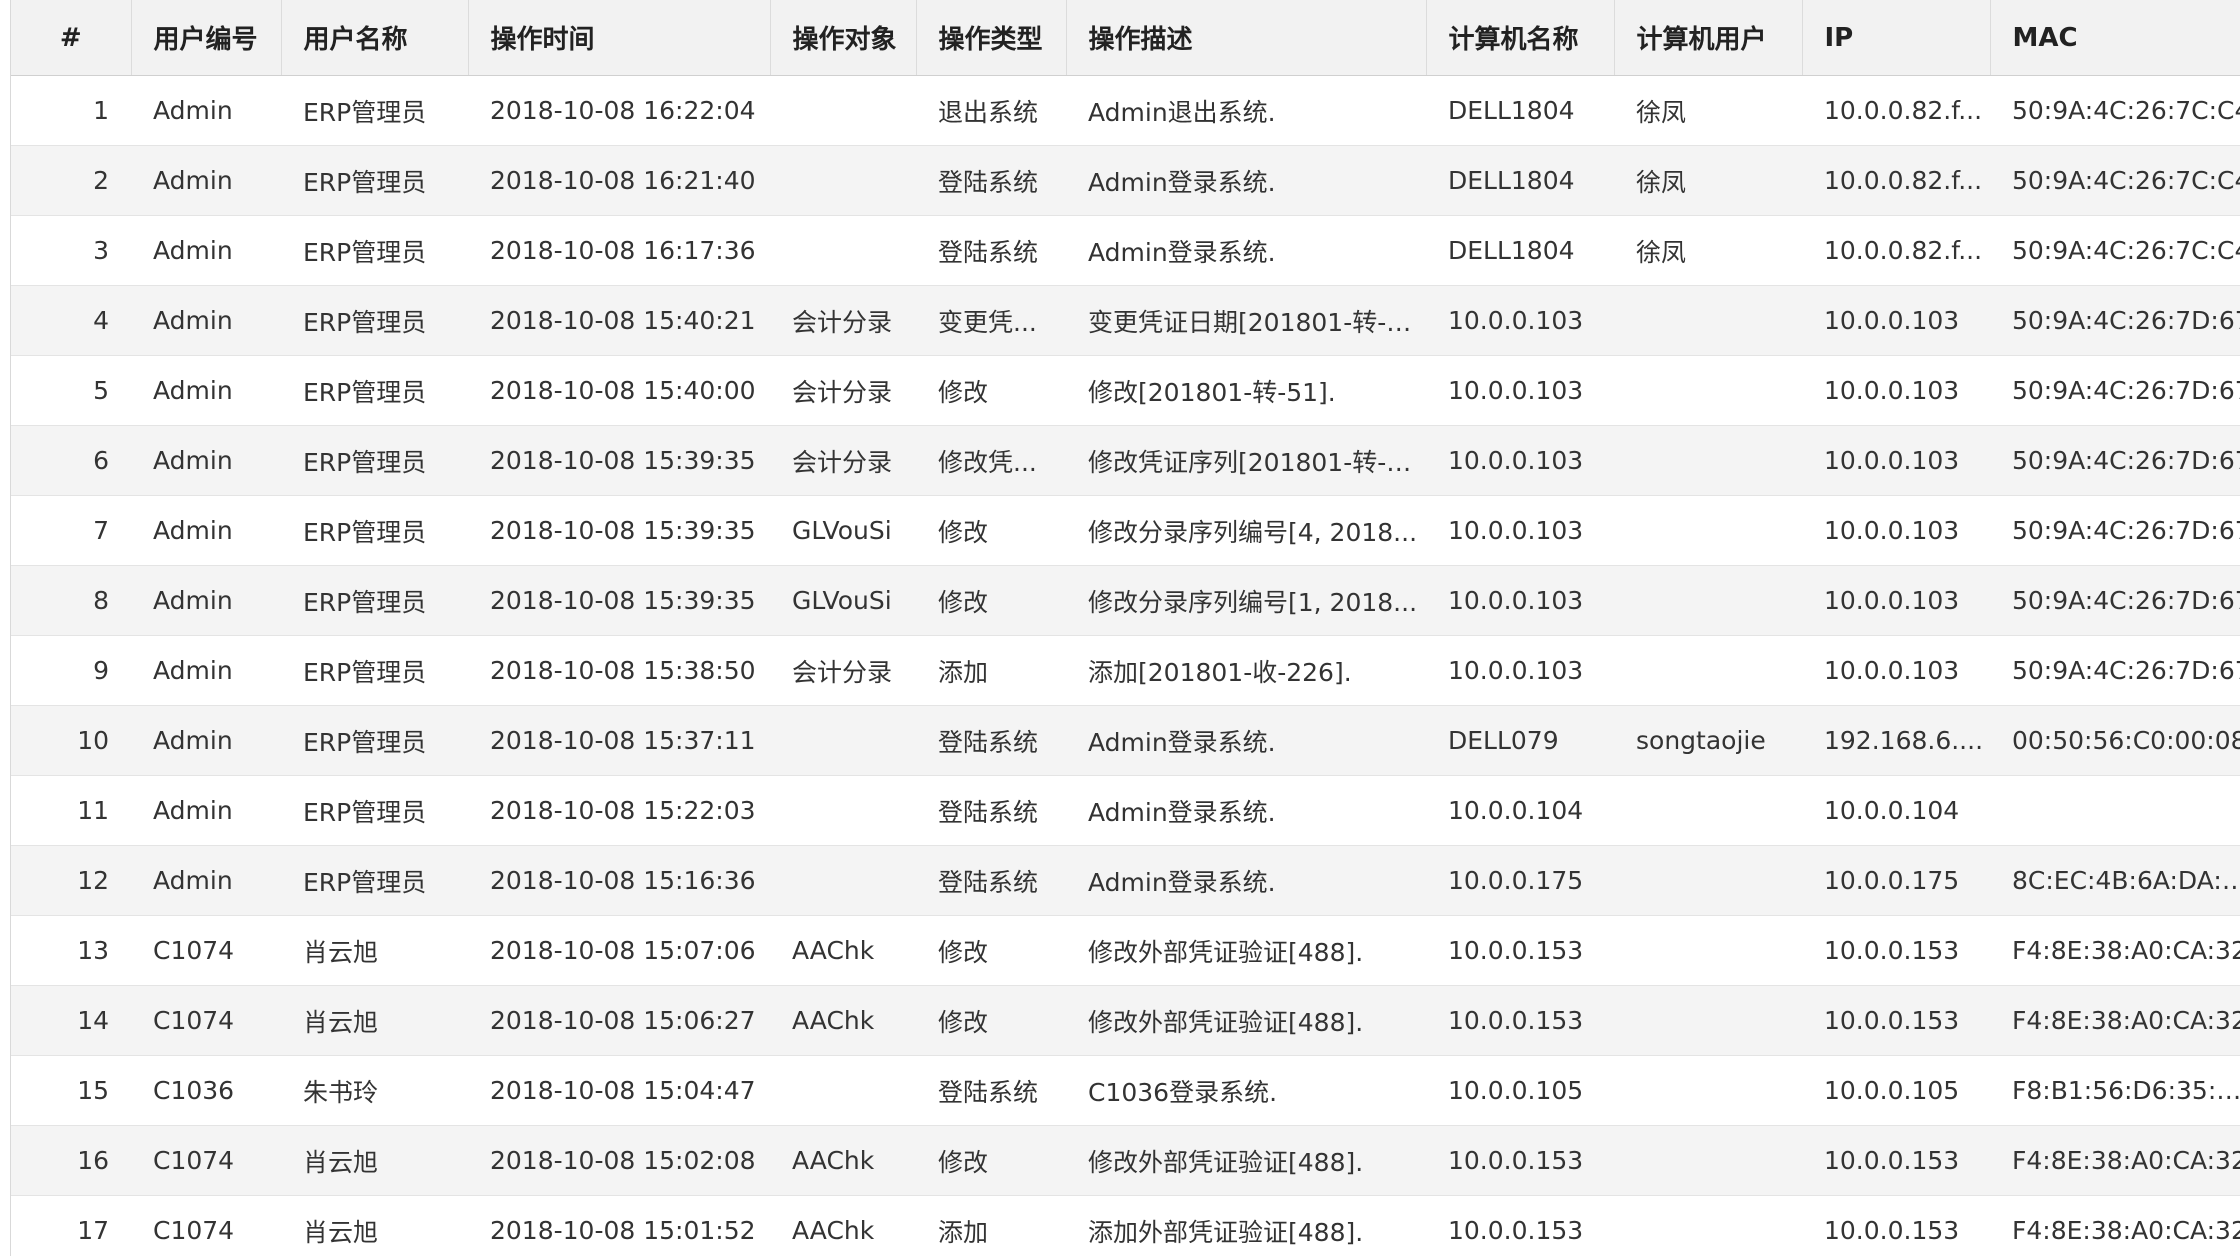  Describe the element at coordinates (71, 110) in the screenshot. I see `cell-index: 1` at that location.